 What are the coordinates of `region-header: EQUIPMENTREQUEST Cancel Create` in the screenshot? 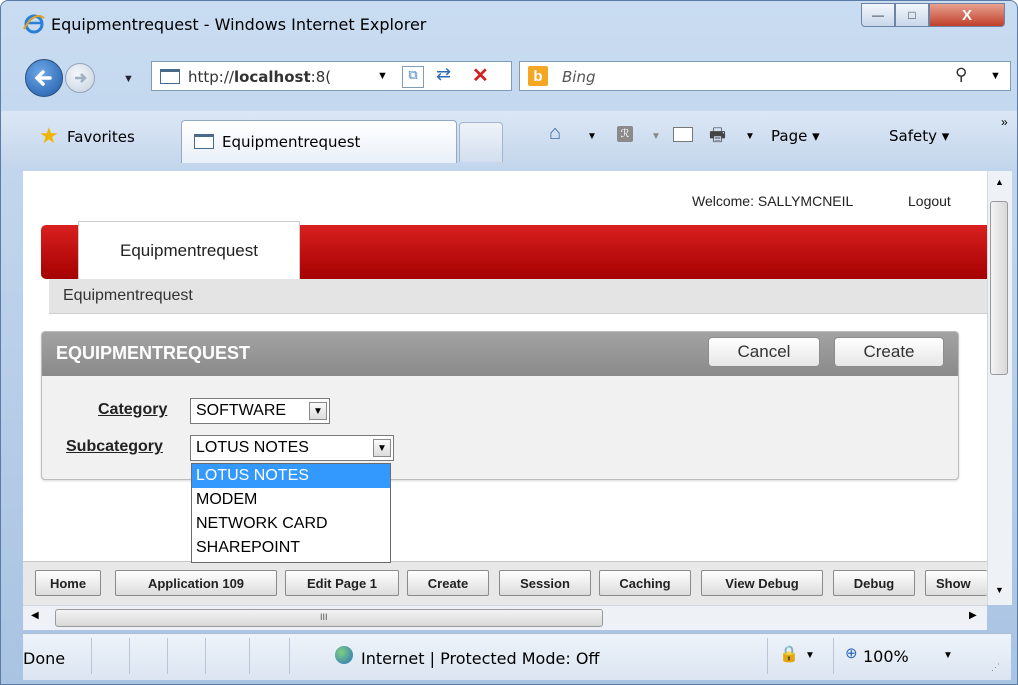 It's located at (500, 354).